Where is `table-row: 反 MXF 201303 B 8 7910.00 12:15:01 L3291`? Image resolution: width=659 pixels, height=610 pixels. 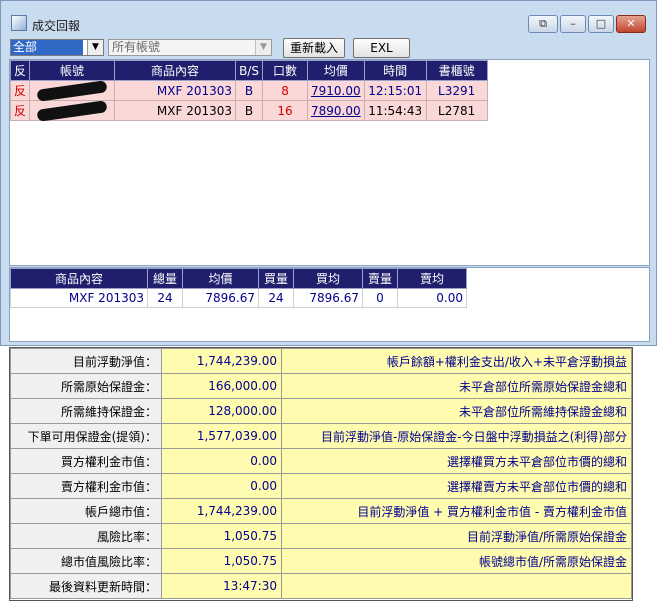 table-row: 反 MXF 201303 B 8 7910.00 12:15:01 L3291 is located at coordinates (248, 91).